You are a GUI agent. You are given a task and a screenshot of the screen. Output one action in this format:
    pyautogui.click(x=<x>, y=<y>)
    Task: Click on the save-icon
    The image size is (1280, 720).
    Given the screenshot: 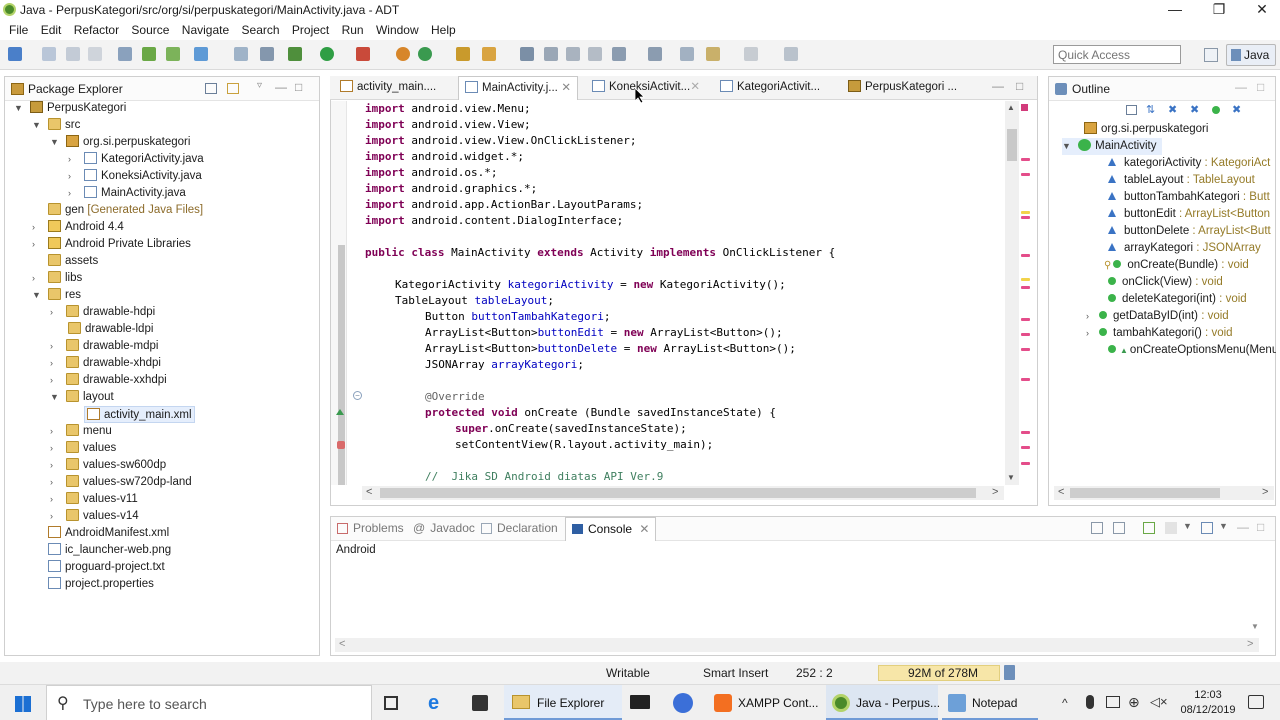 What is the action you would take?
    pyautogui.click(x=49, y=54)
    